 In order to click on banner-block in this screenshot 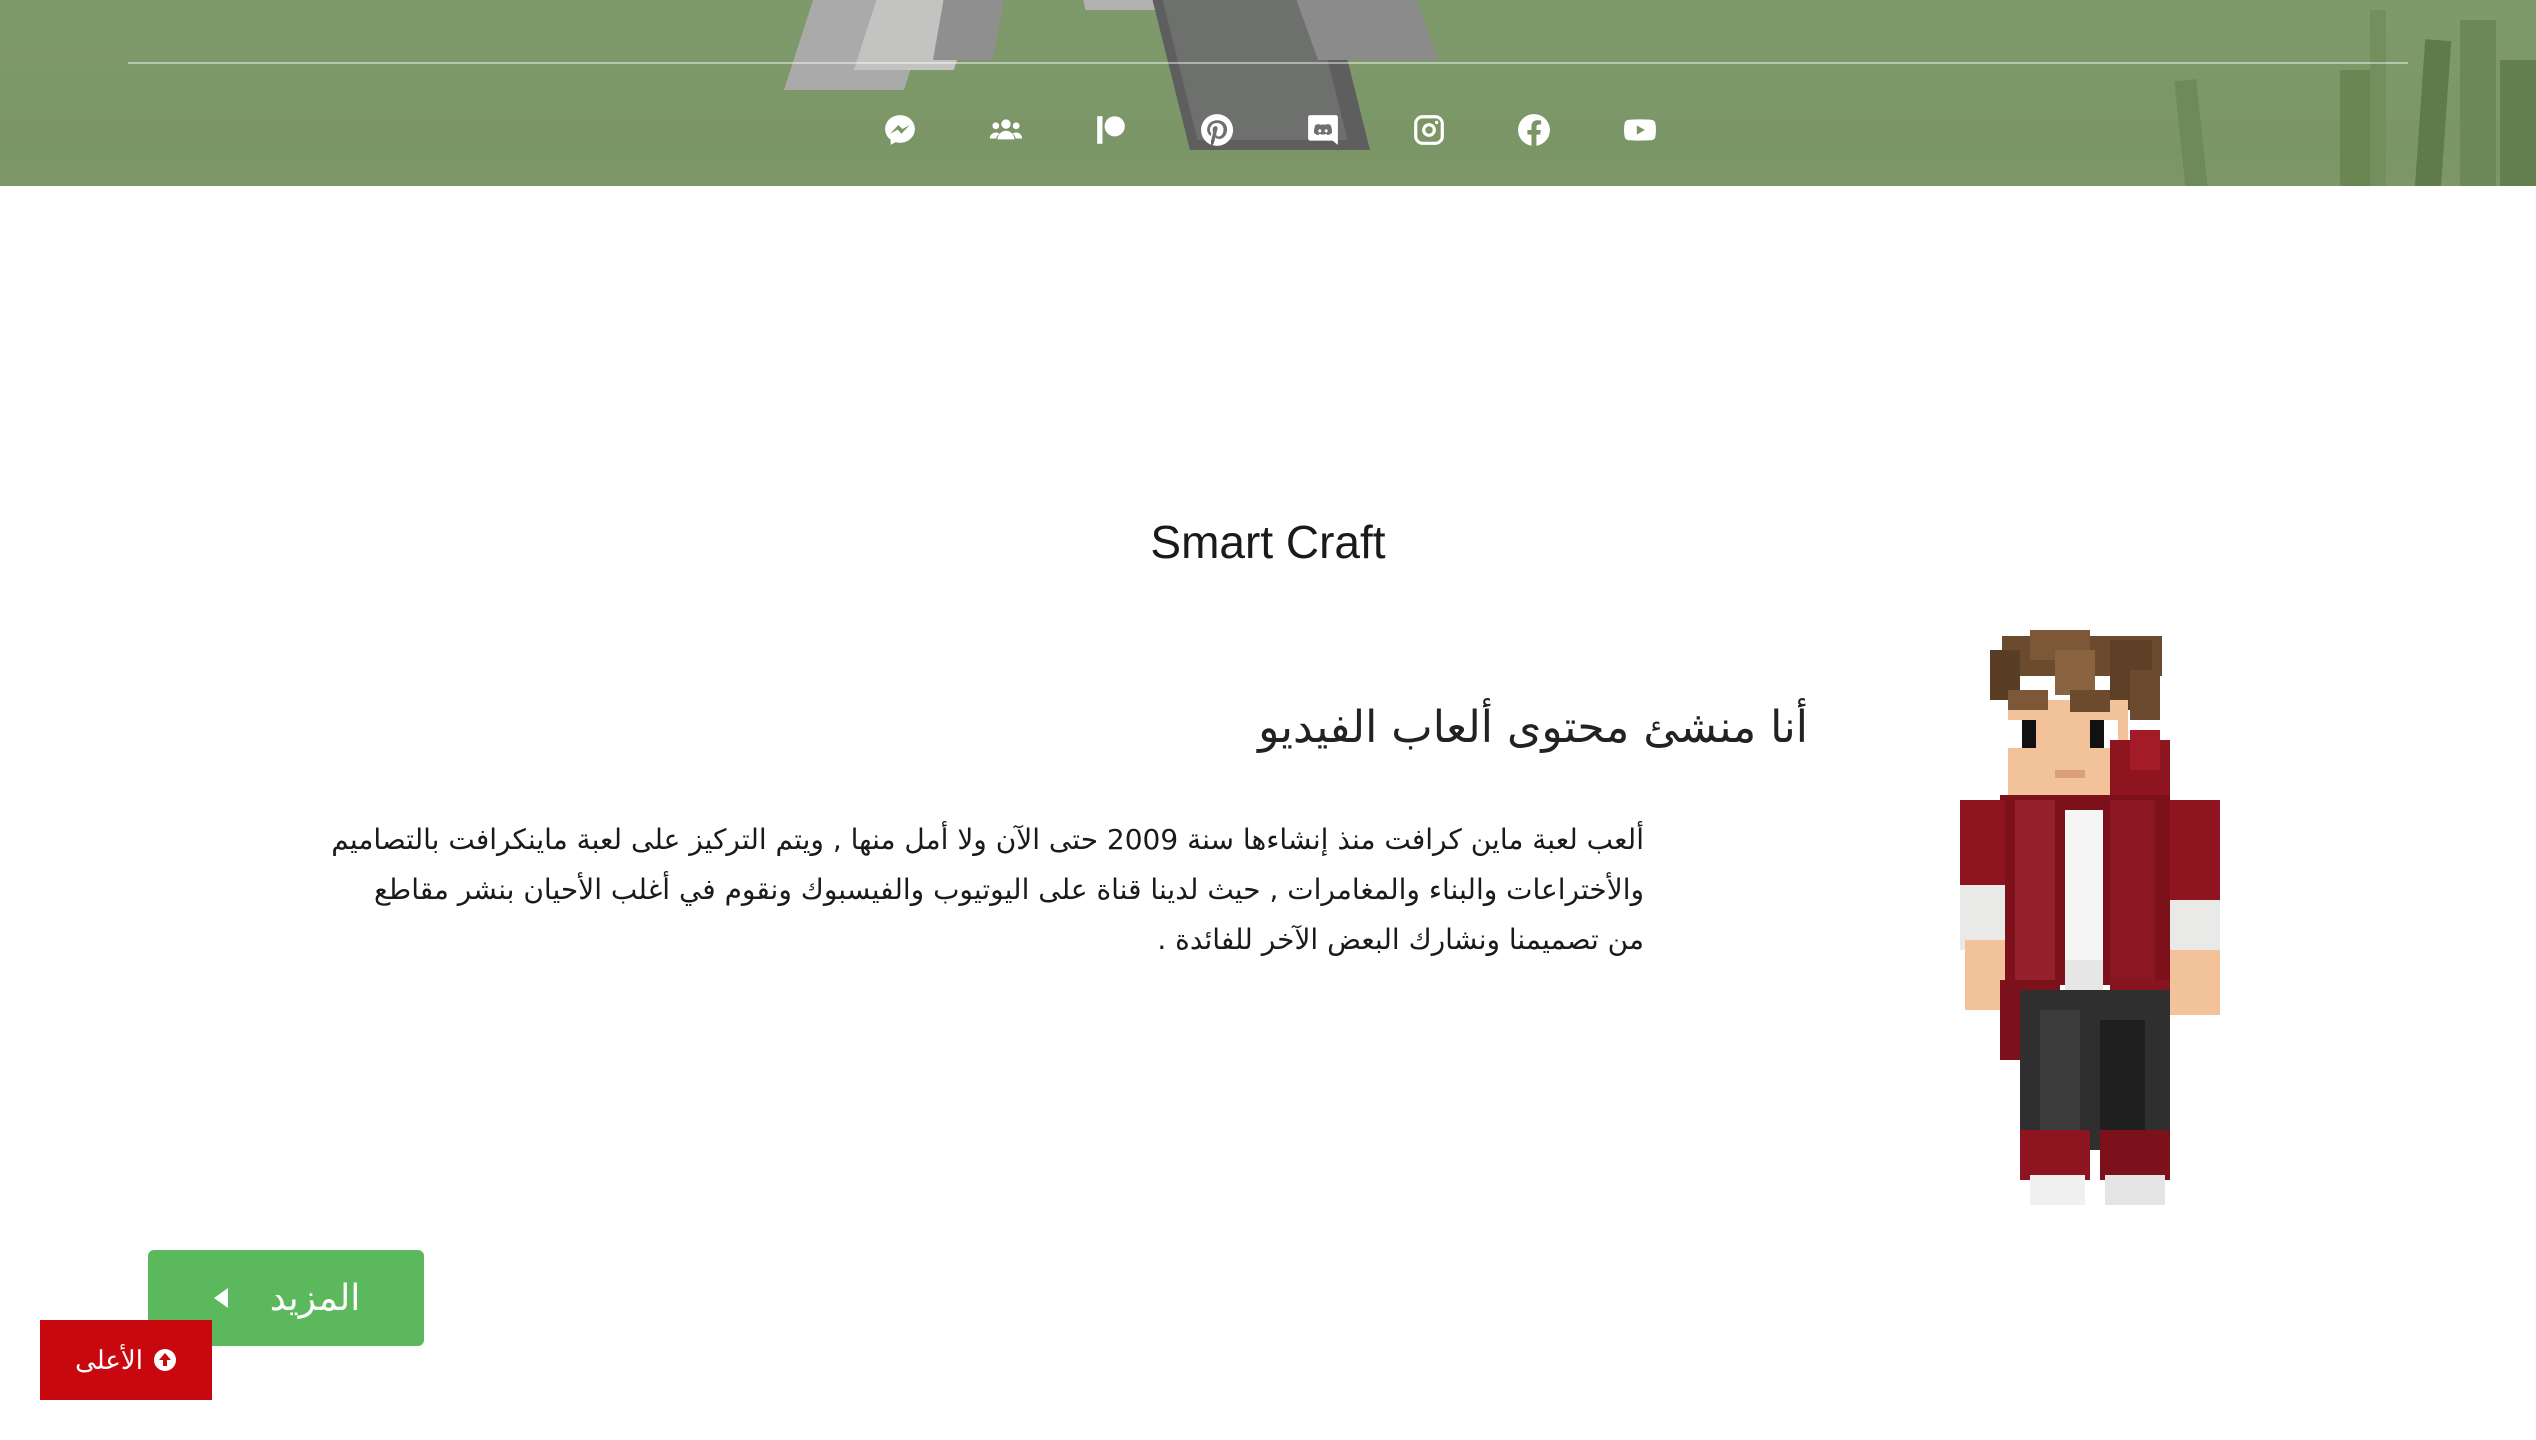, I will do `click(970, 30)`.